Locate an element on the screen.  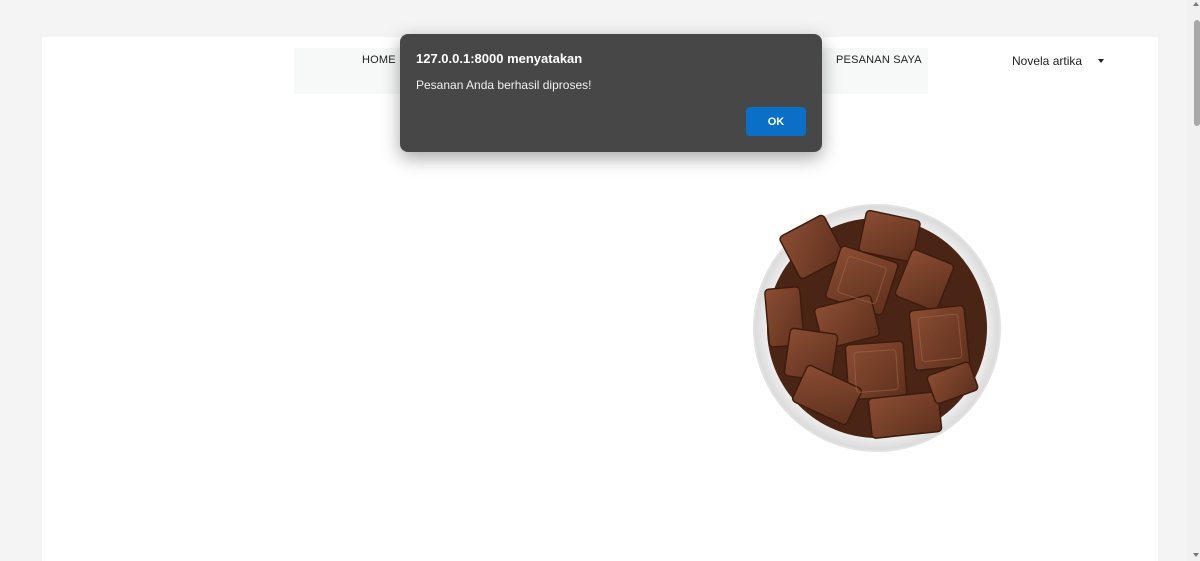
scroll-thumb is located at coordinates (1197, 73).